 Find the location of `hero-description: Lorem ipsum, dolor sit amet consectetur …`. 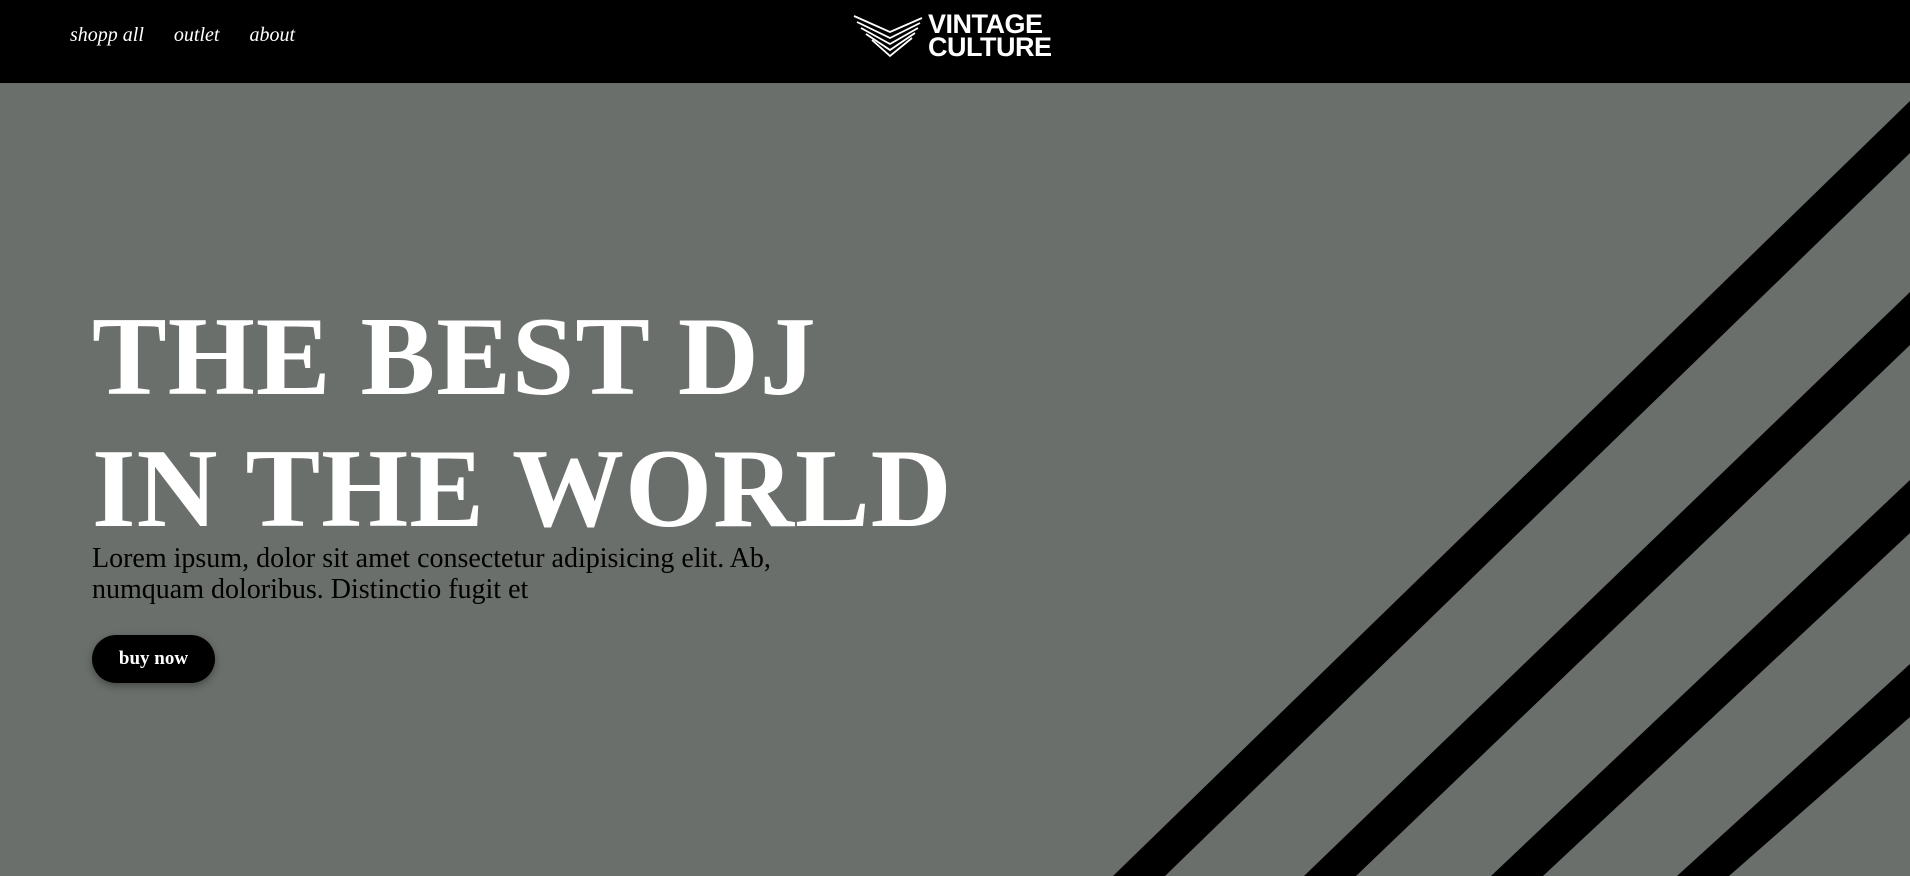

hero-description: Lorem ipsum, dolor sit amet consectetur … is located at coordinates (431, 574).